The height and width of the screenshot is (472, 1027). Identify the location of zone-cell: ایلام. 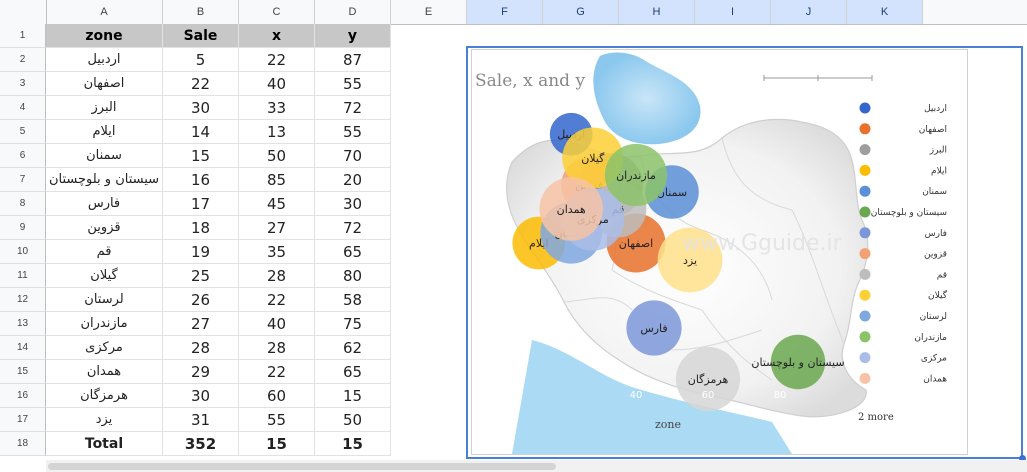
(104, 132).